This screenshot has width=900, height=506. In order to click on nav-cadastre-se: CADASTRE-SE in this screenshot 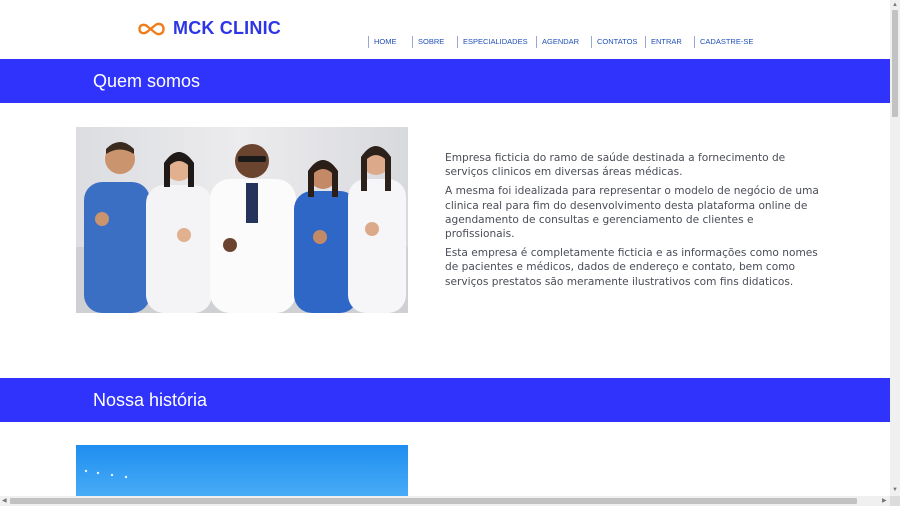, I will do `click(724, 42)`.